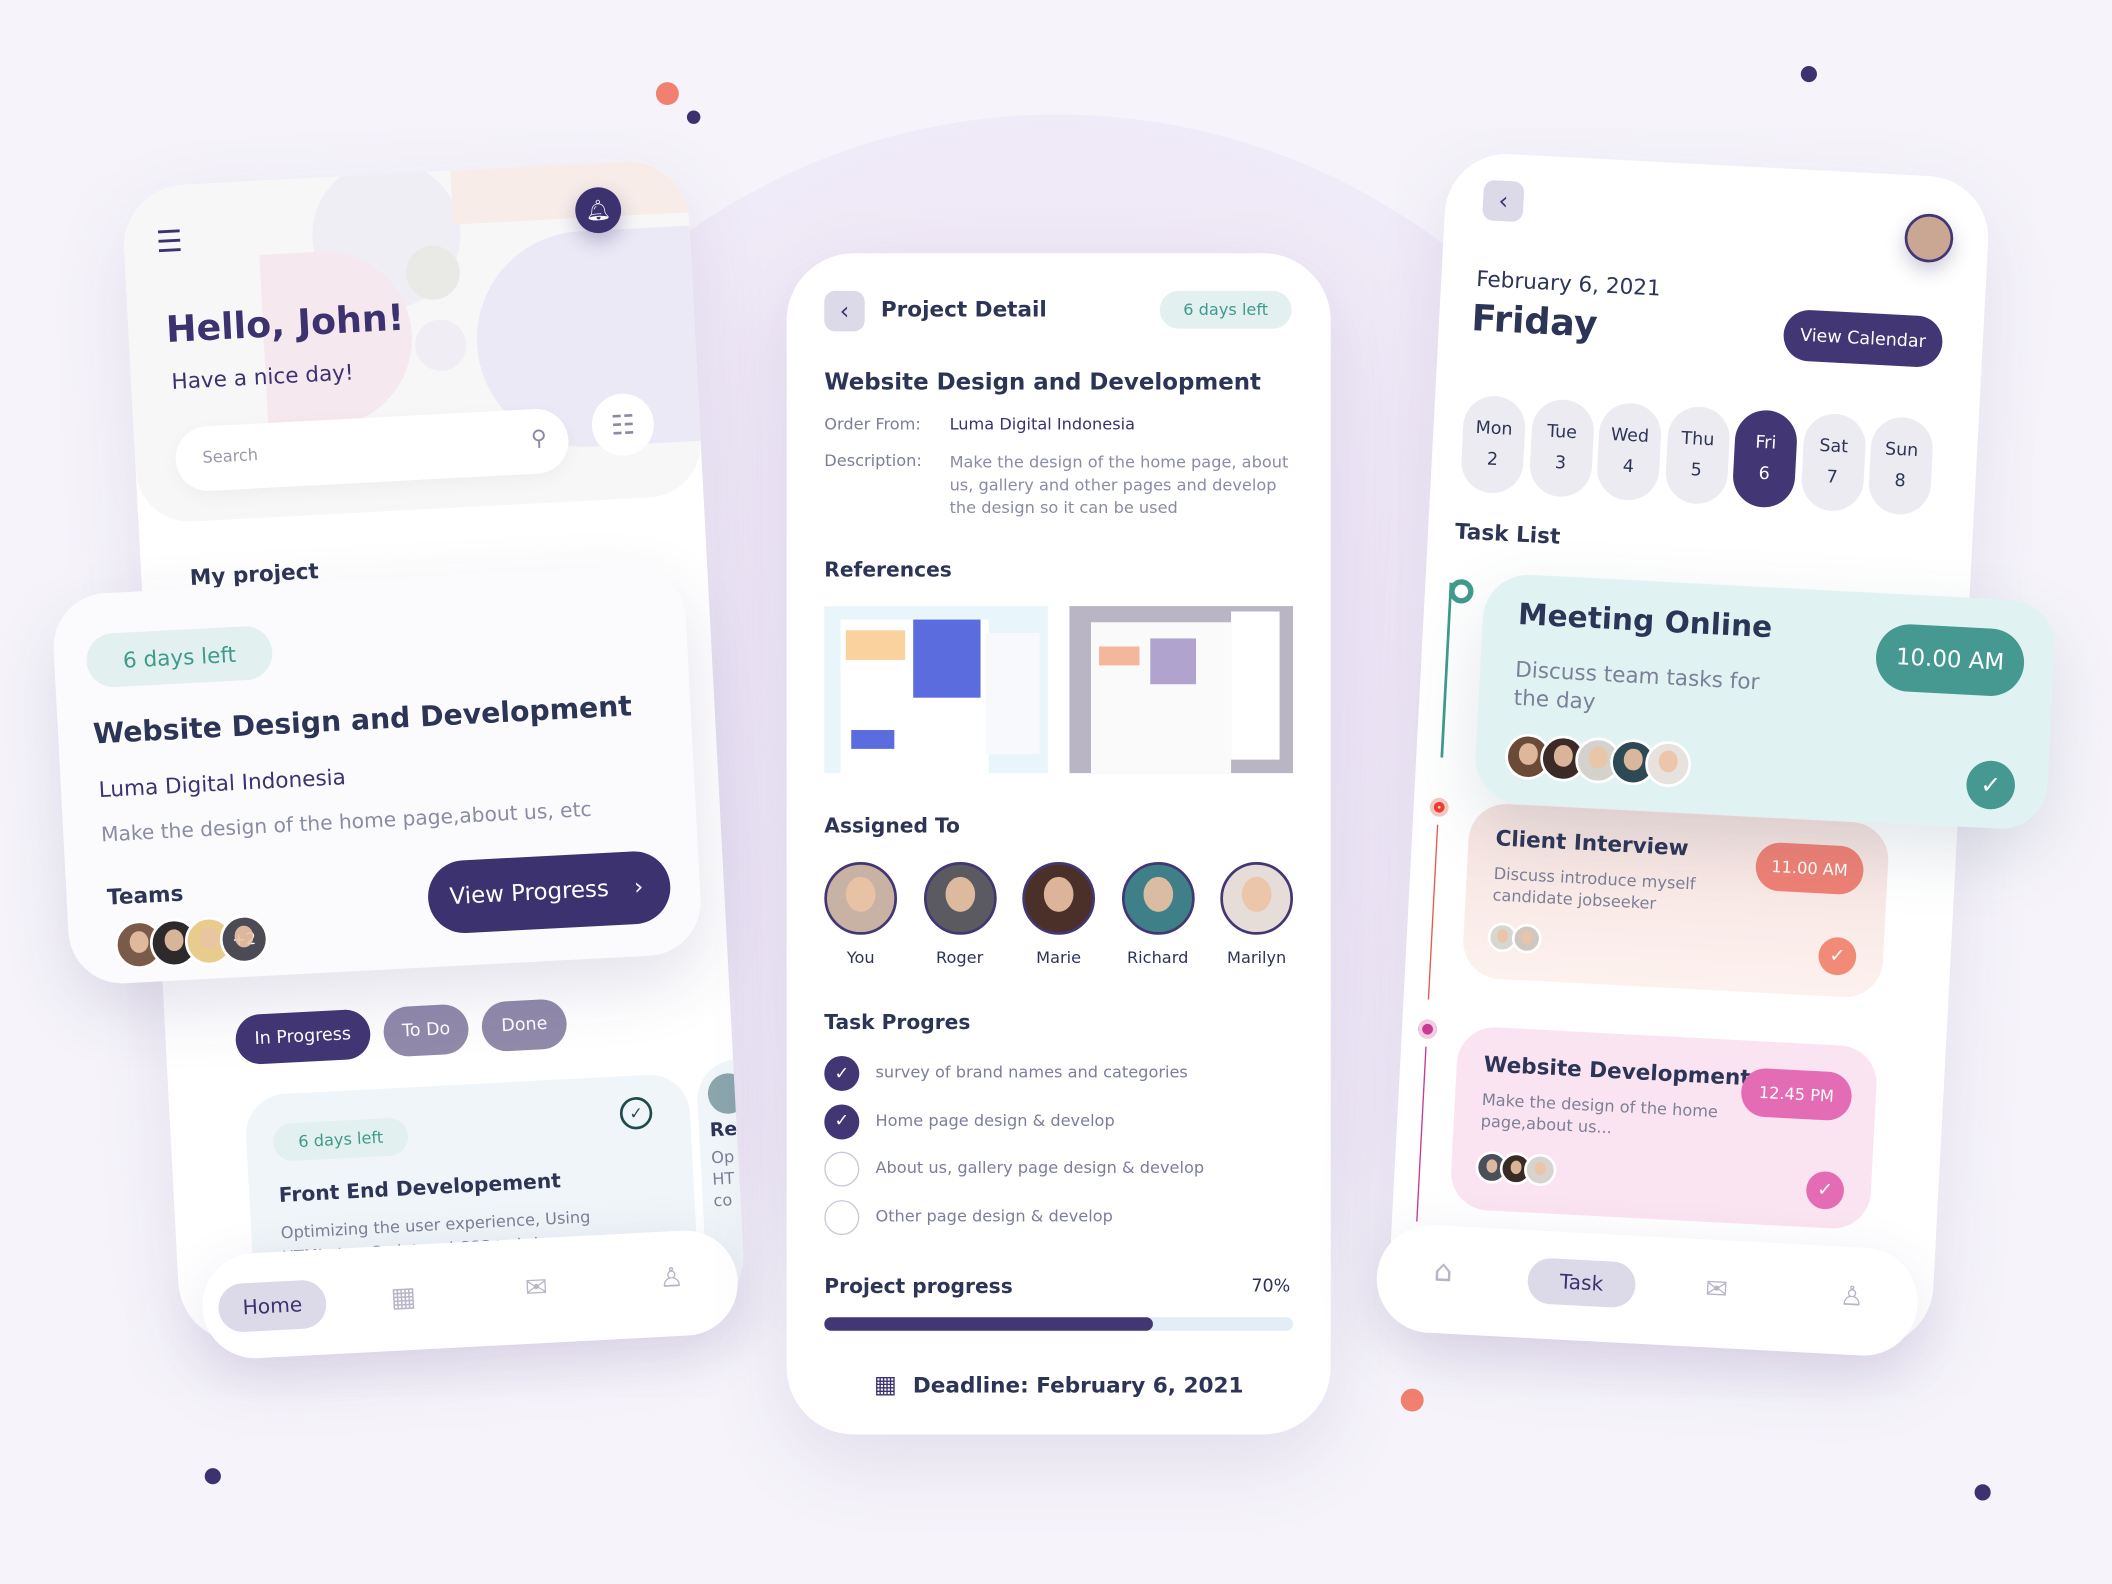 This screenshot has height=1584, width=2112. Describe the element at coordinates (1059, 958) in the screenshot. I see `assignee-name: Marie` at that location.